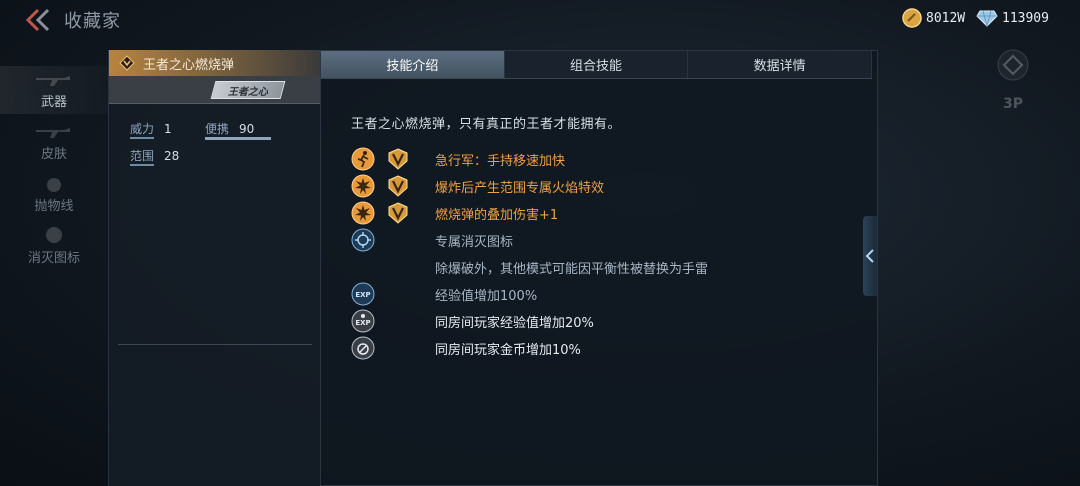  What do you see at coordinates (189, 65) in the screenshot?
I see `weapon-name: 王者之心燃烧弹` at bounding box center [189, 65].